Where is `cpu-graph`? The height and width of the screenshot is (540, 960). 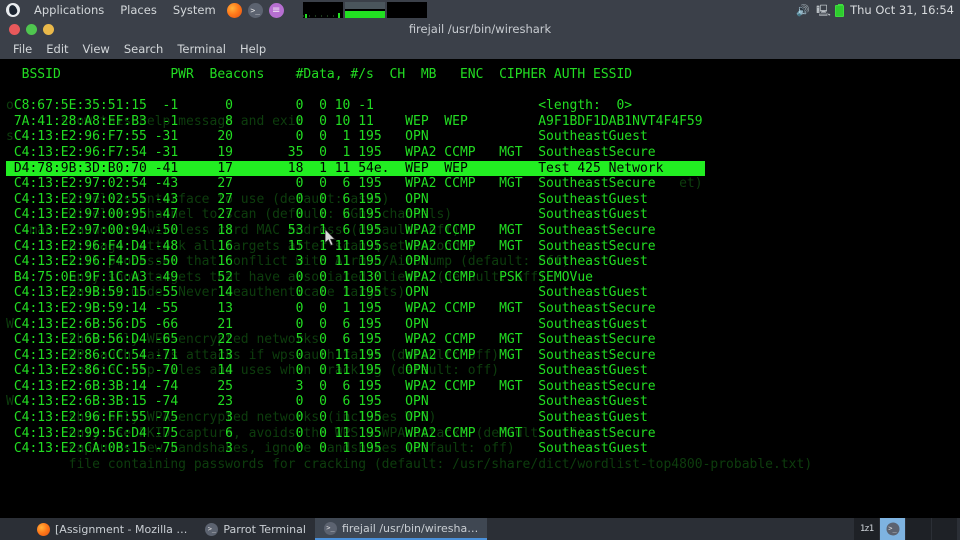 cpu-graph is located at coordinates (323, 10).